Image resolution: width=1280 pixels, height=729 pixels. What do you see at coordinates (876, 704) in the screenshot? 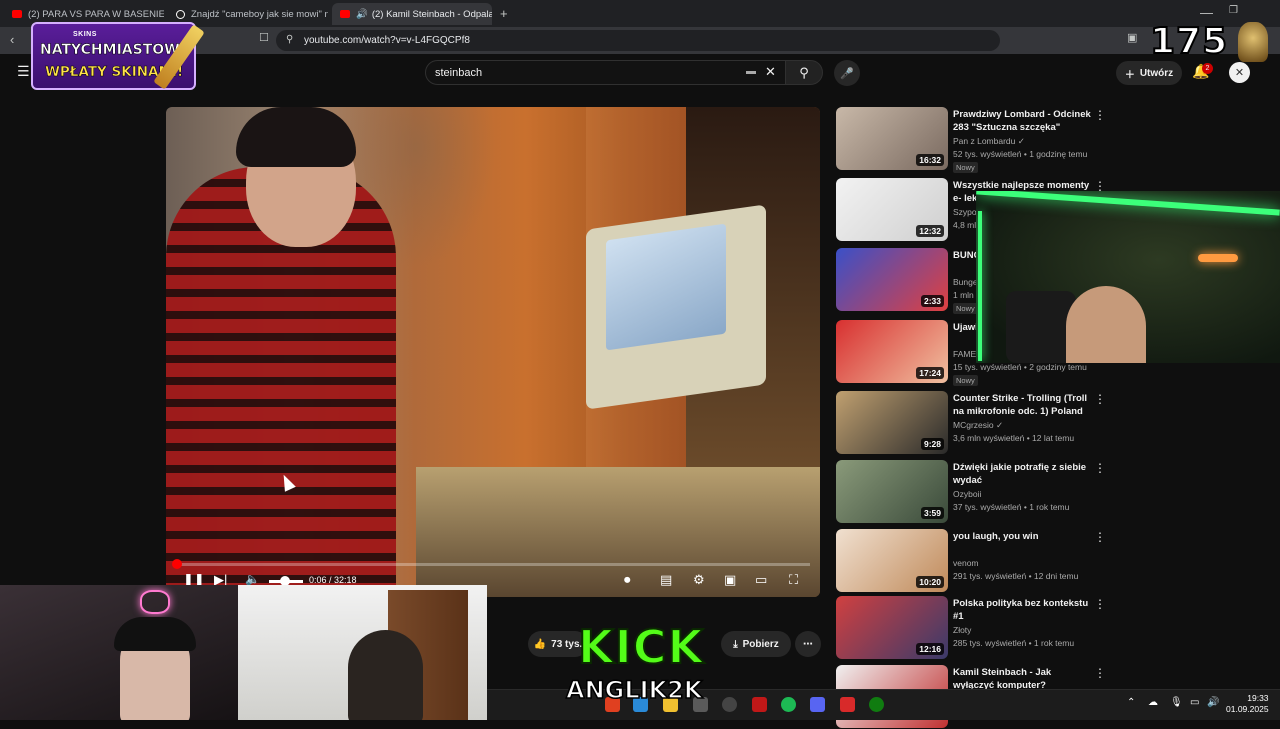
I see `xbox-icon` at bounding box center [876, 704].